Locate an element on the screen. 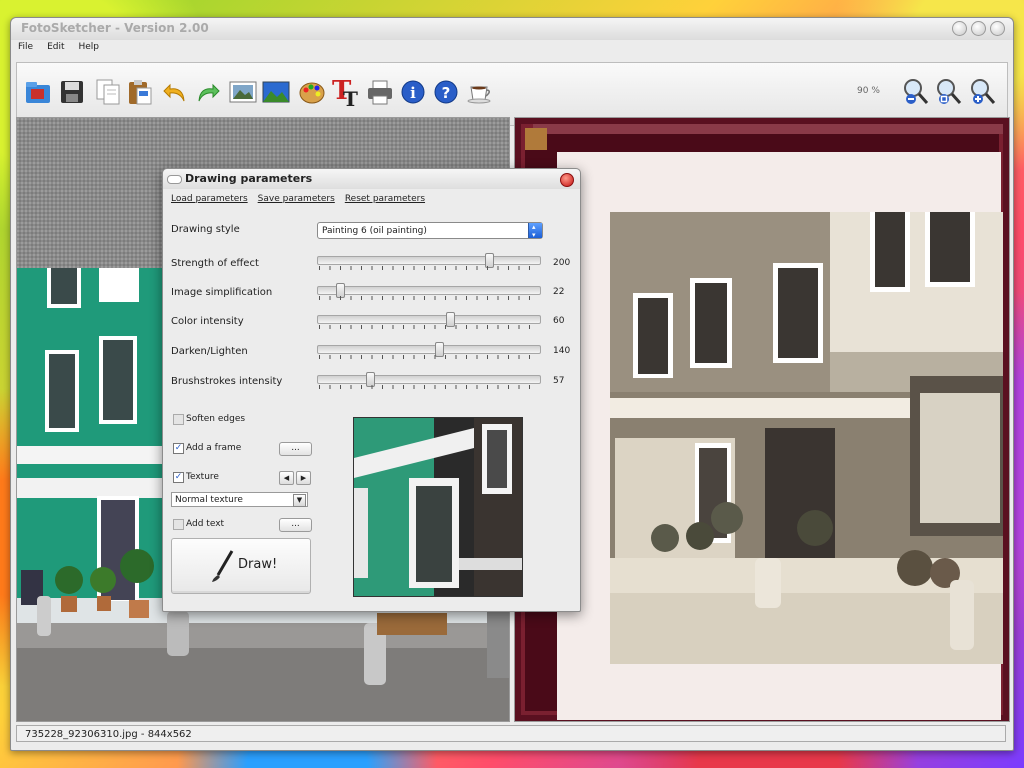 The height and width of the screenshot is (768, 1024). landscape-icon is located at coordinates (276, 92).